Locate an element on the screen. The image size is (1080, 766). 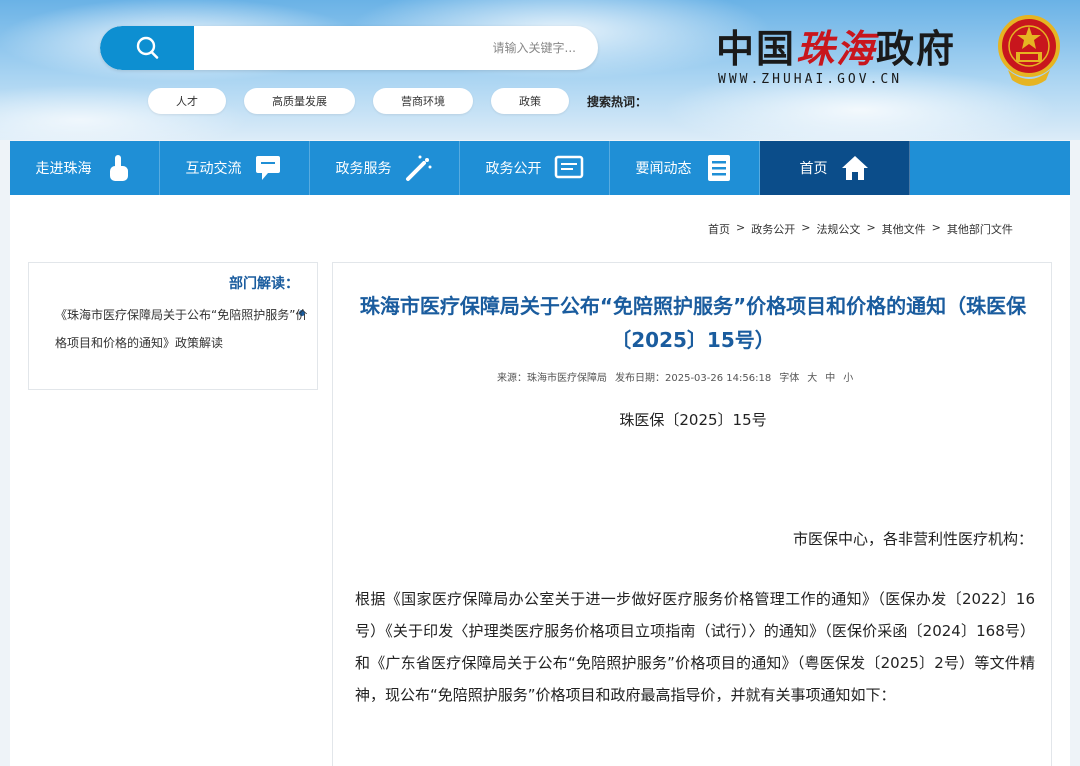
search-box is located at coordinates (349, 48).